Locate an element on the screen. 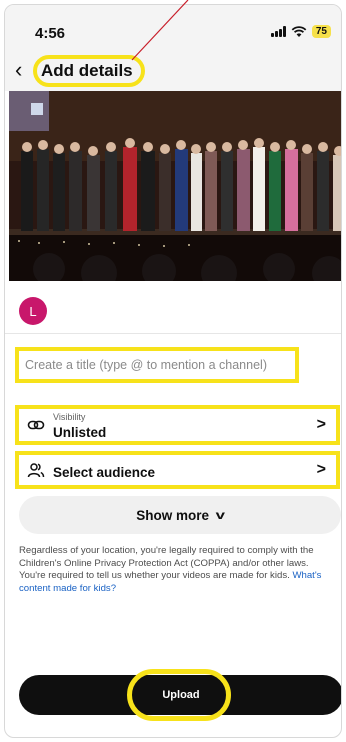 The height and width of the screenshot is (742, 346). visibility-value: Unlisted is located at coordinates (80, 432).